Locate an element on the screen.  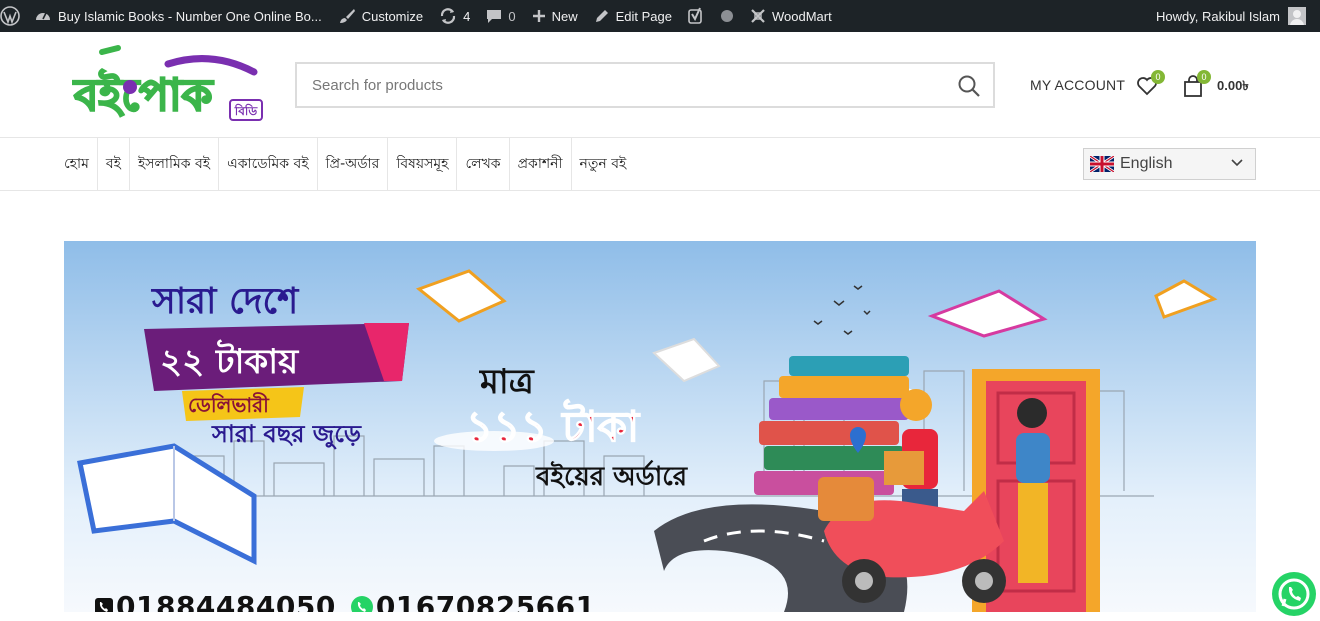
offer-bottom: বইয়ের অর্ডারে is located at coordinates (612, 476).